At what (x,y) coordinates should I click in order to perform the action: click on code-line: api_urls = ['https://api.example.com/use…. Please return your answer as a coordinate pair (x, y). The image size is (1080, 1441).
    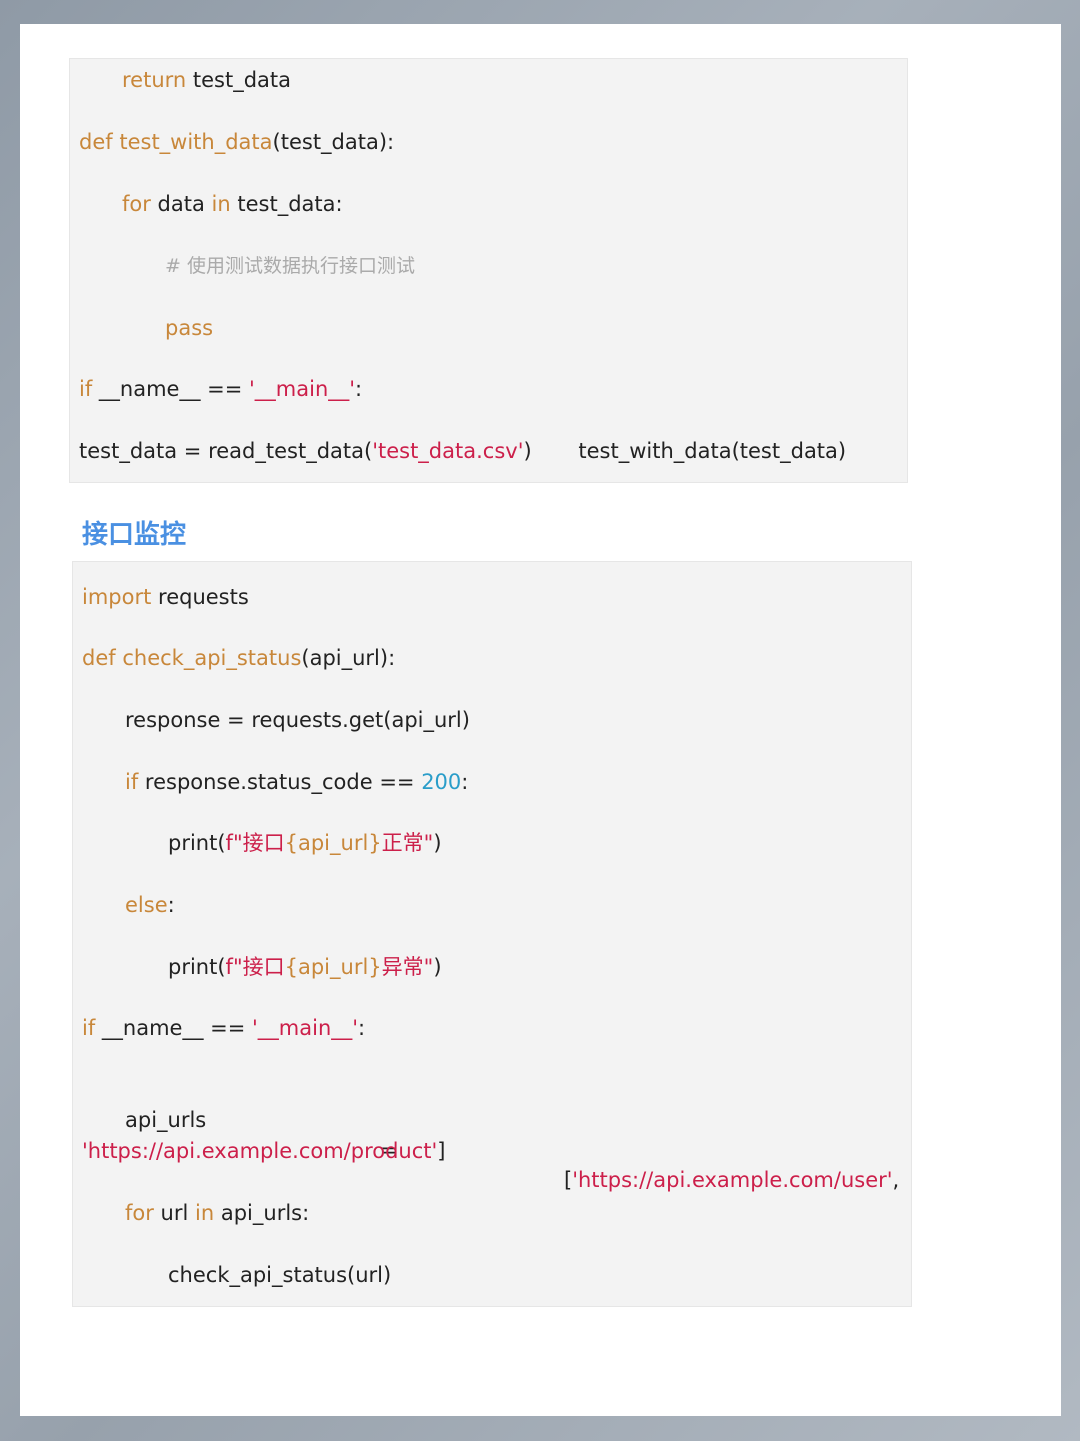
    Looking at the image, I should click on (512, 1150).